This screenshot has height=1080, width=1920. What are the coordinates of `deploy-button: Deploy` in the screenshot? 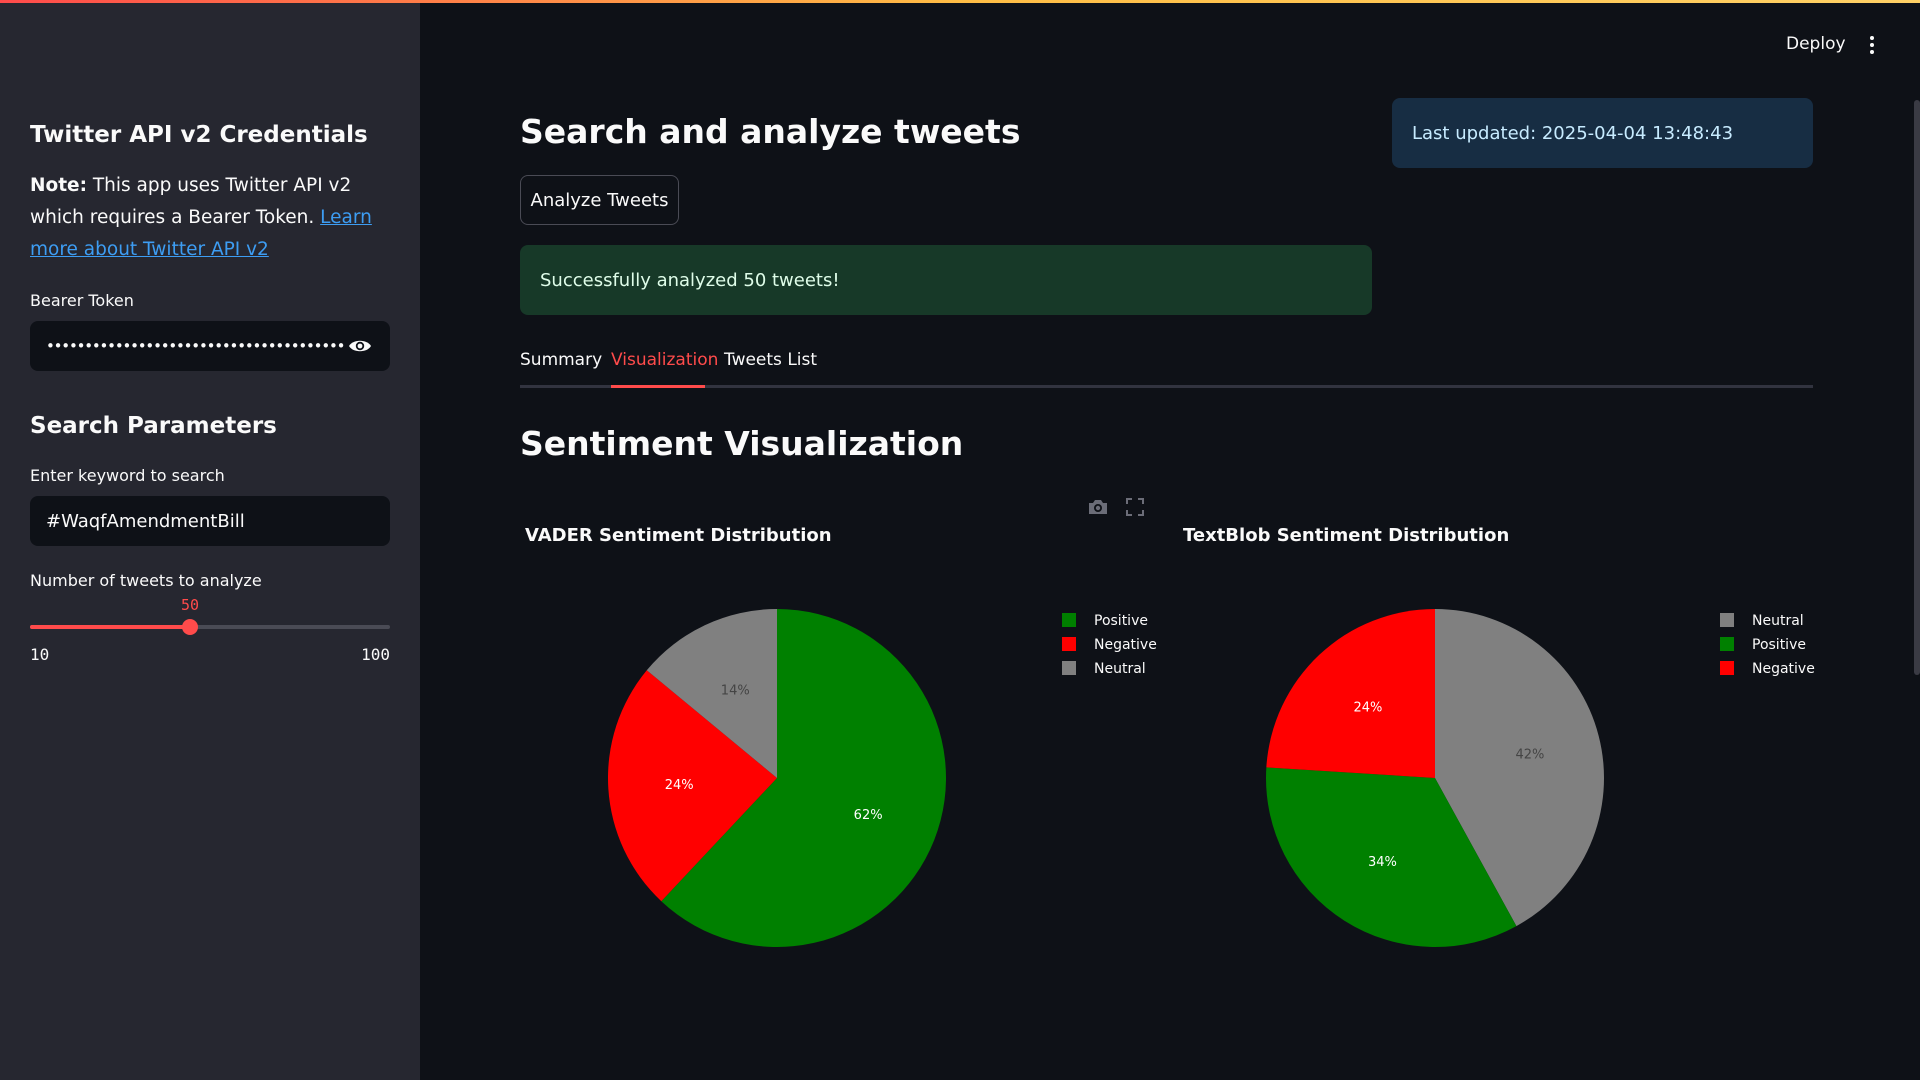 It's located at (1816, 44).